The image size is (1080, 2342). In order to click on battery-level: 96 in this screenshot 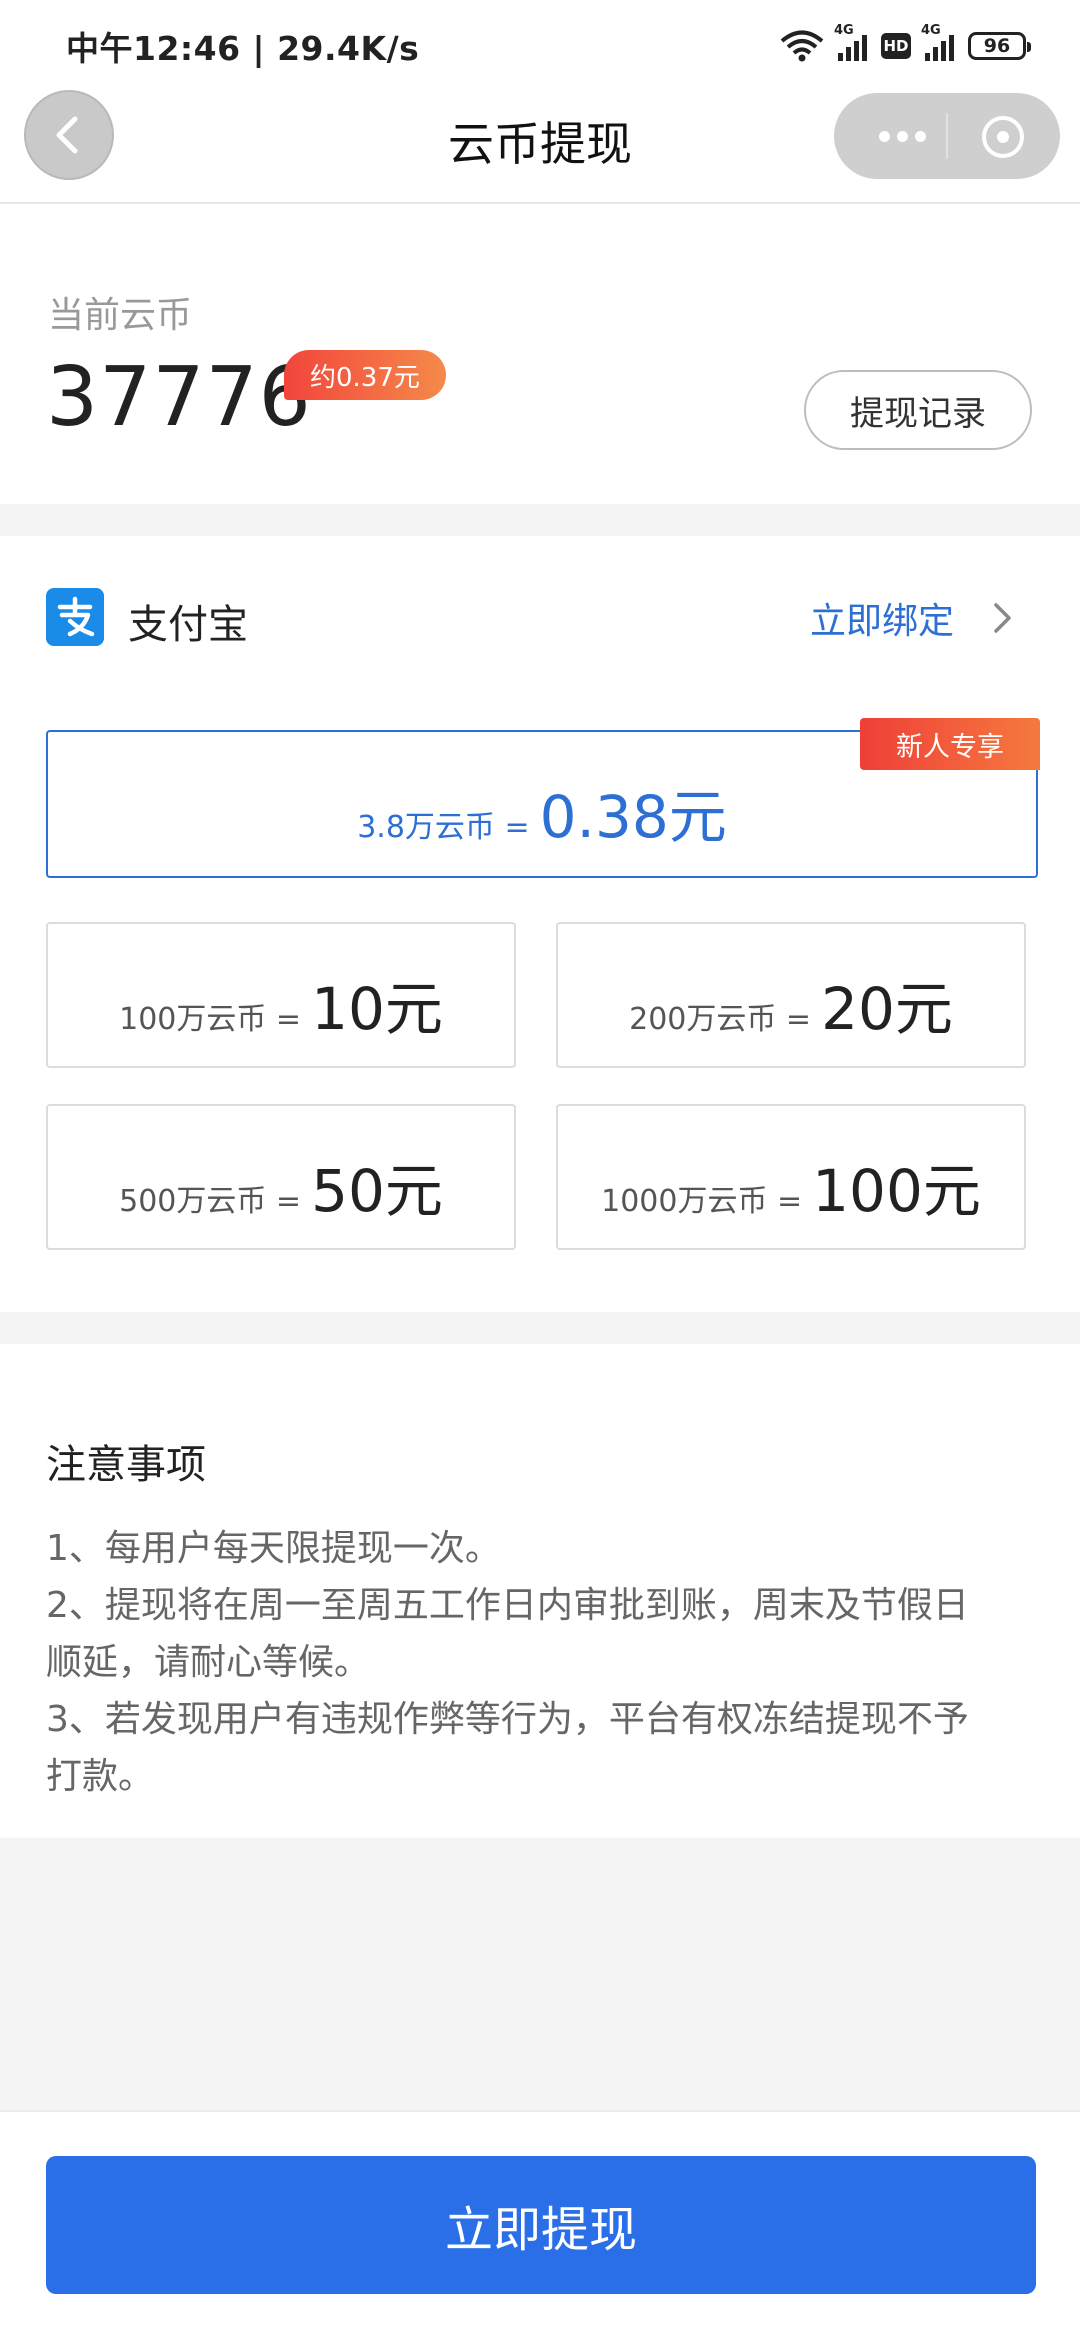, I will do `click(997, 46)`.